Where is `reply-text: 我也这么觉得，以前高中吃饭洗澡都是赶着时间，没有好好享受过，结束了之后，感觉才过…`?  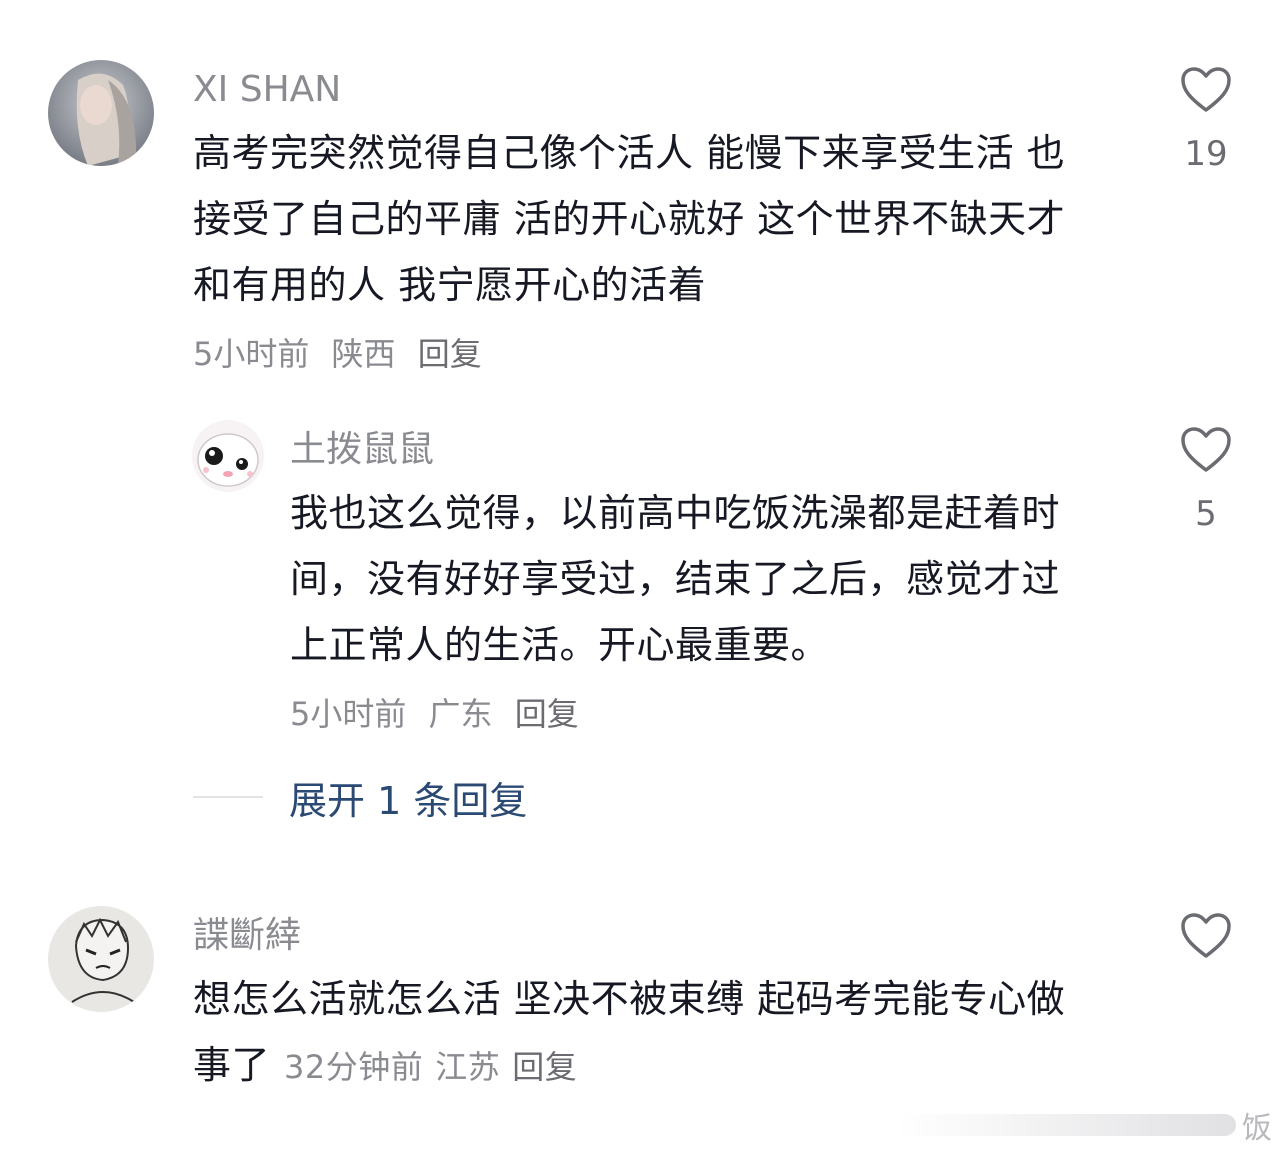
reply-text: 我也这么觉得，以前高中吃饭洗澡都是赶着时间，没有好好享受过，结束了之后，感觉才过… is located at coordinates (675, 579).